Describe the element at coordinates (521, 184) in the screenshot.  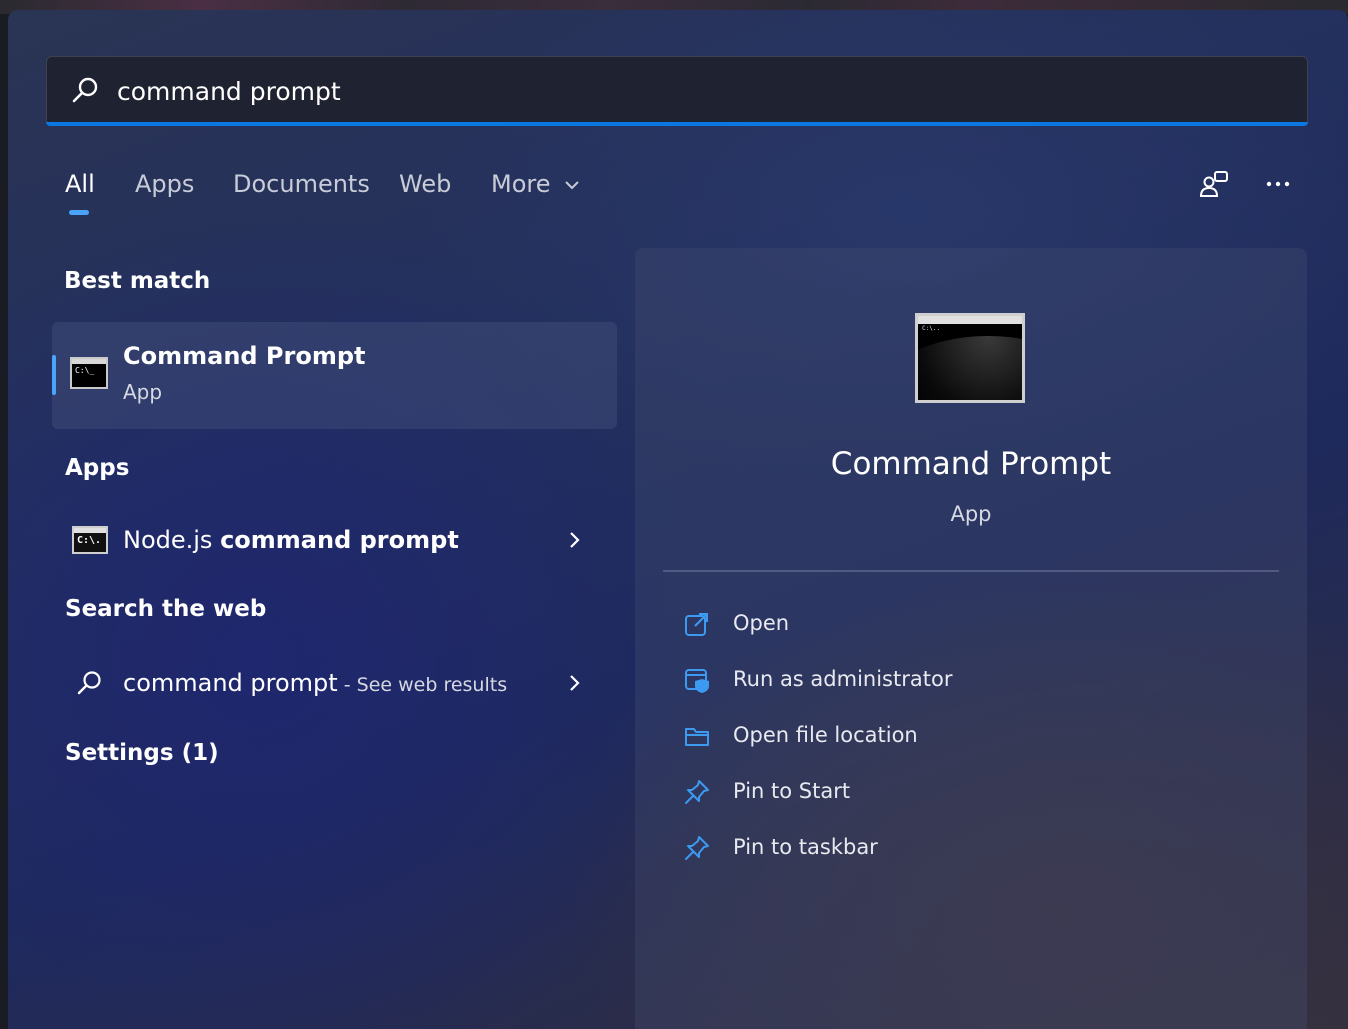
I see `tab-more-label: More` at that location.